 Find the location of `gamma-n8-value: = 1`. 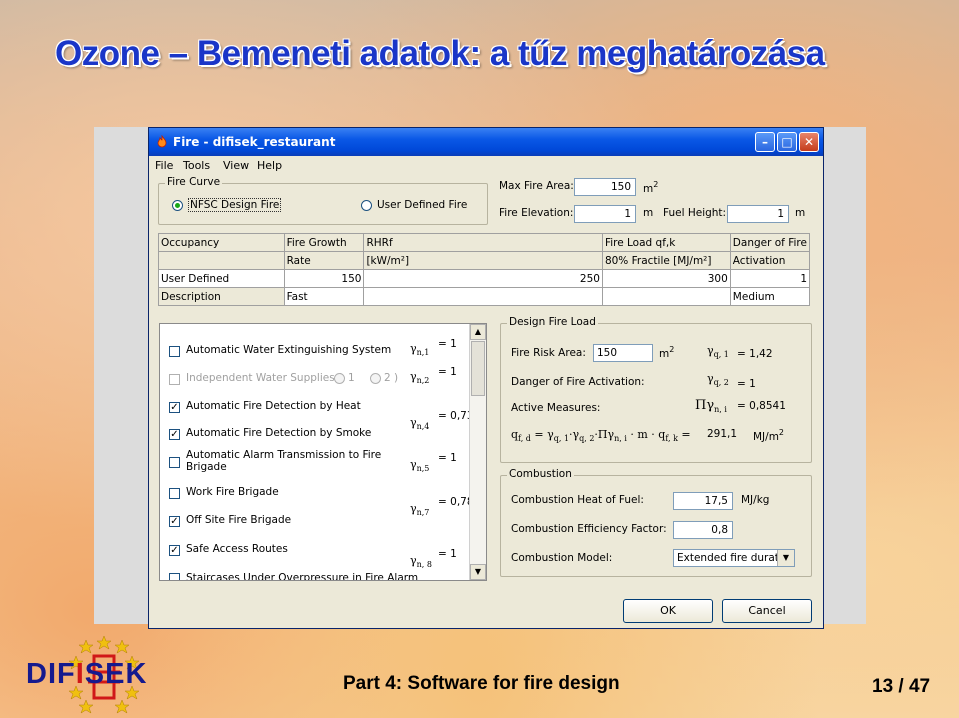

gamma-n8-value: = 1 is located at coordinates (447, 554).